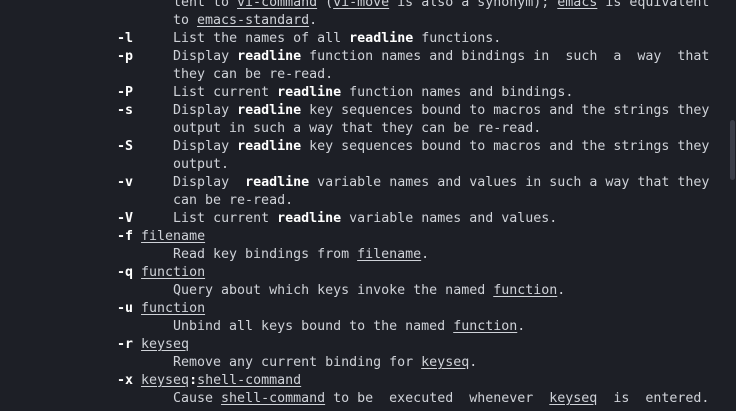 The image size is (736, 411). Describe the element at coordinates (125, 344) in the screenshot. I see `bold-text: -r` at that location.